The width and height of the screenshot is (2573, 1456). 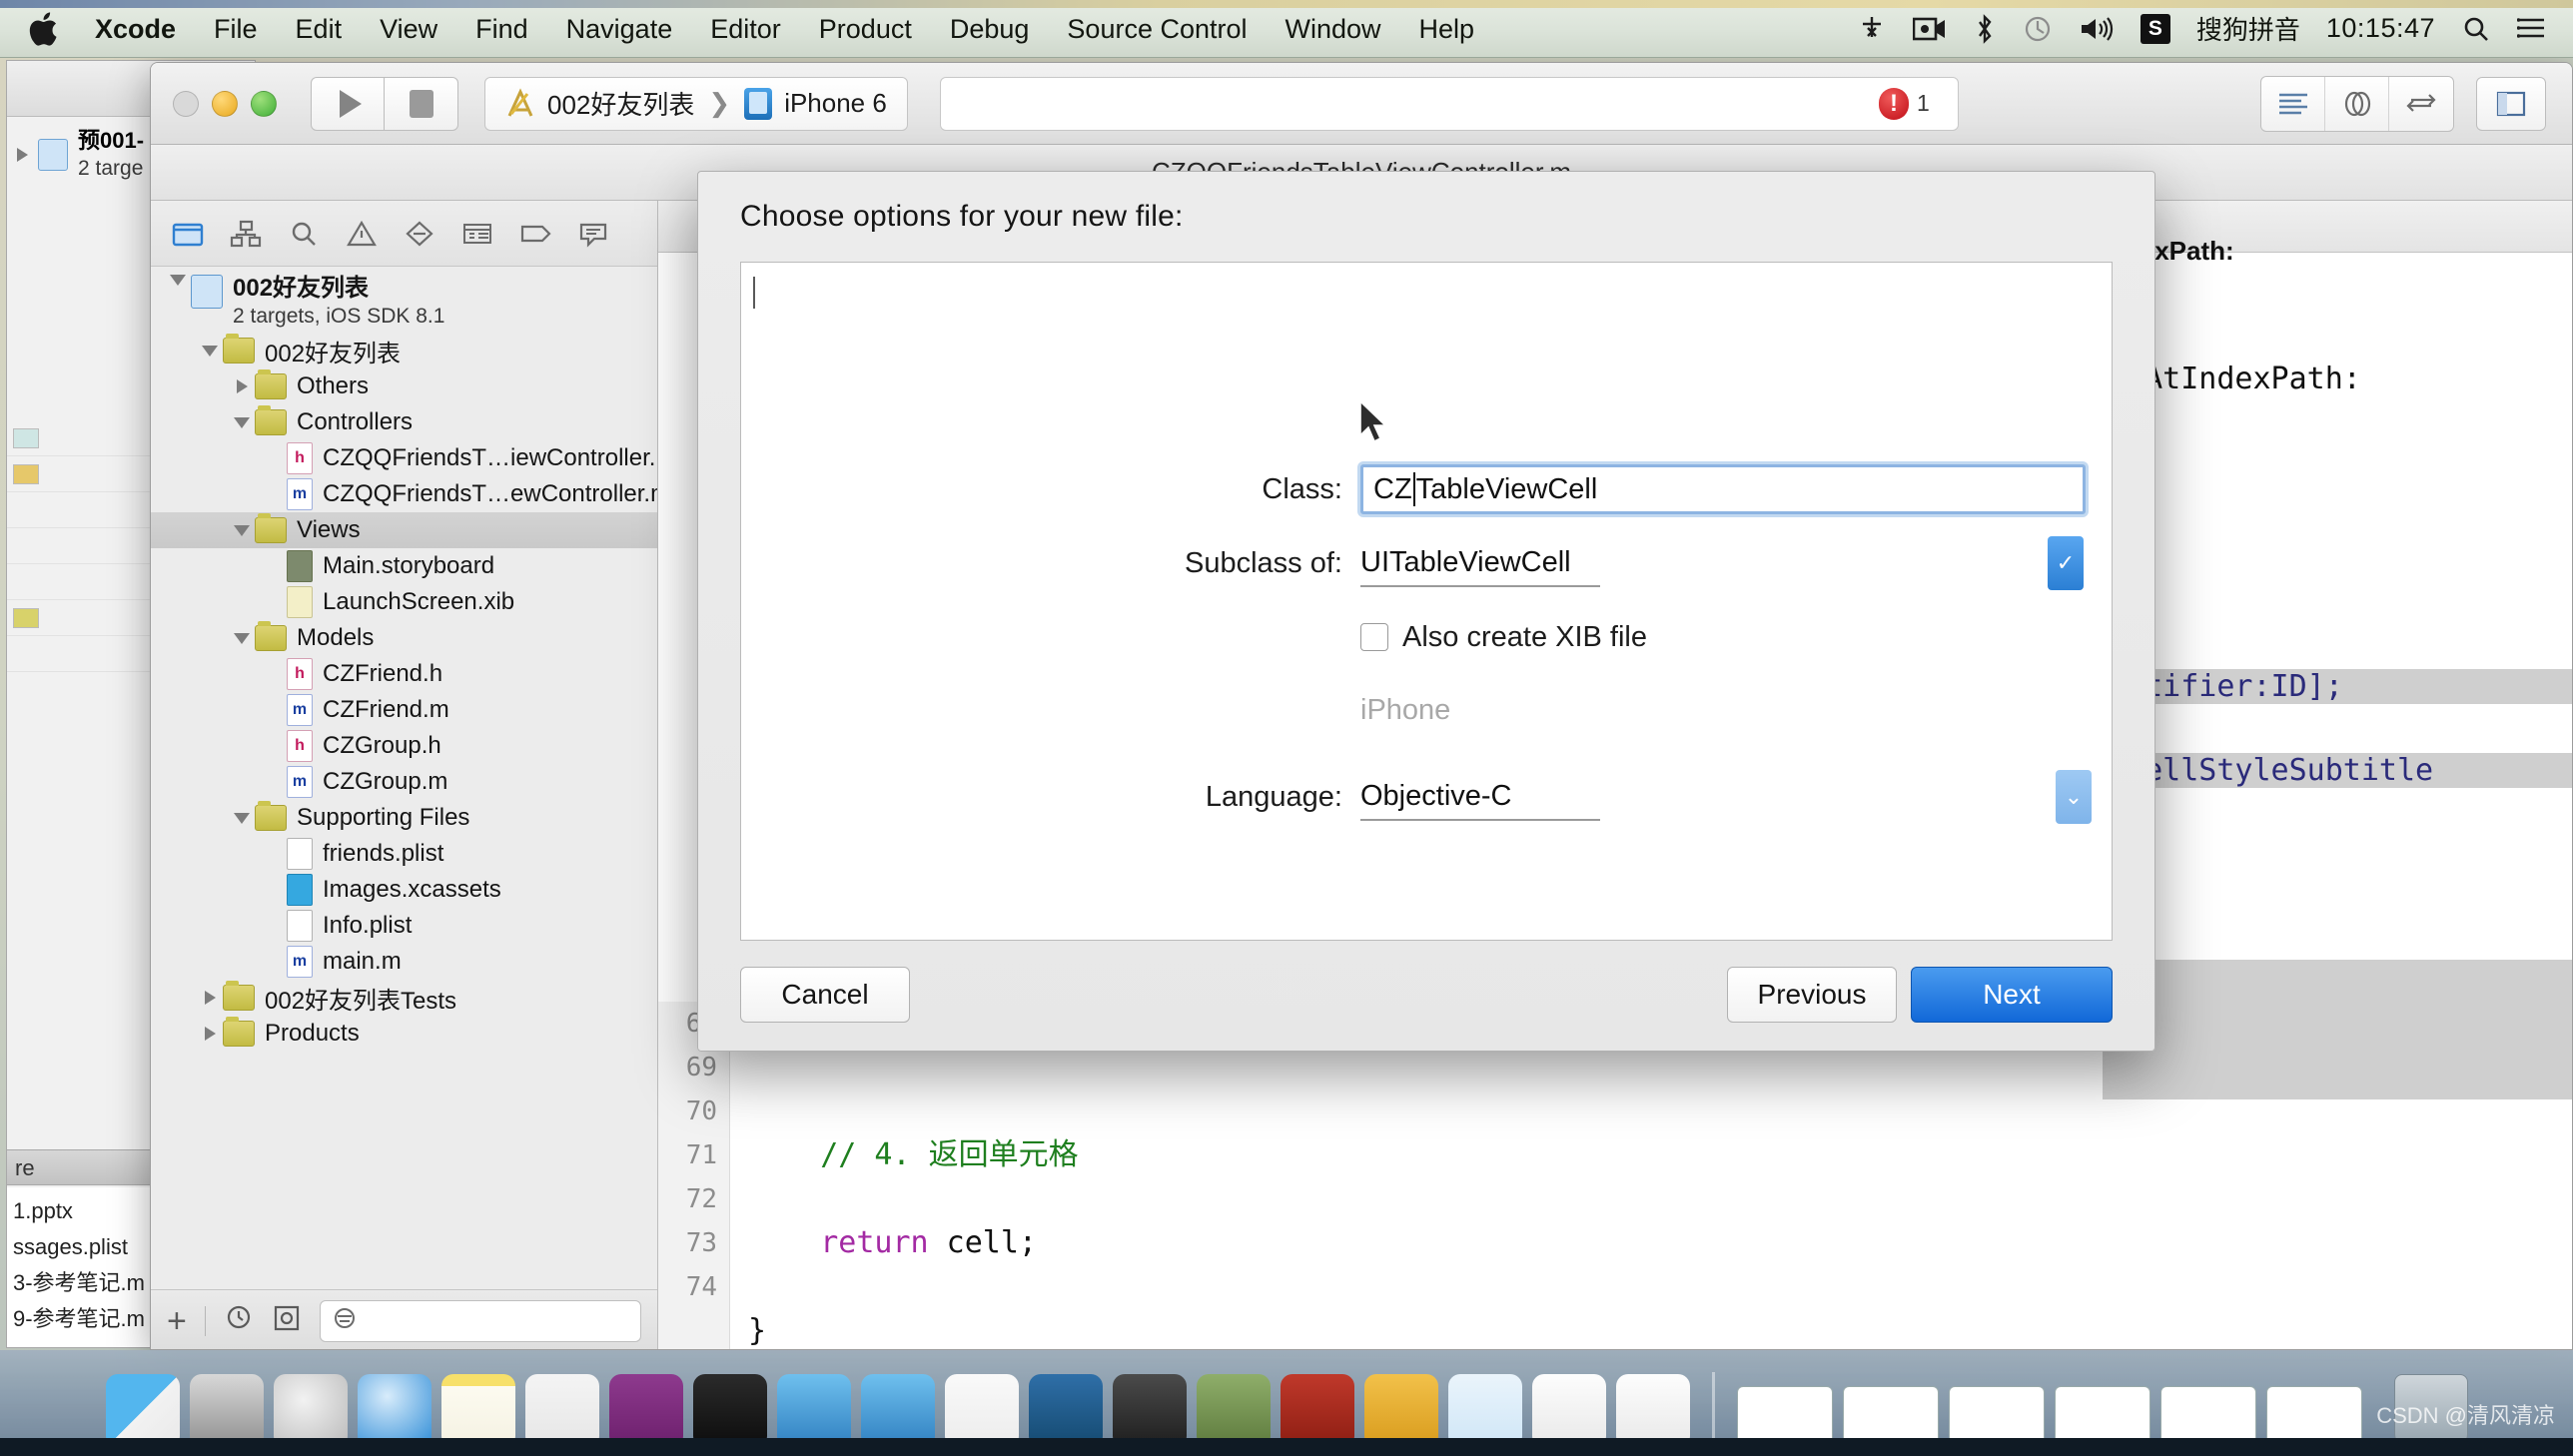 I want to click on excel-icon, so click(x=561, y=1411).